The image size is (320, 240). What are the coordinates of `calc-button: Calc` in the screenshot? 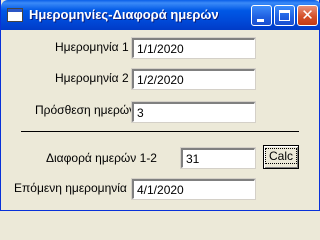 It's located at (281, 157).